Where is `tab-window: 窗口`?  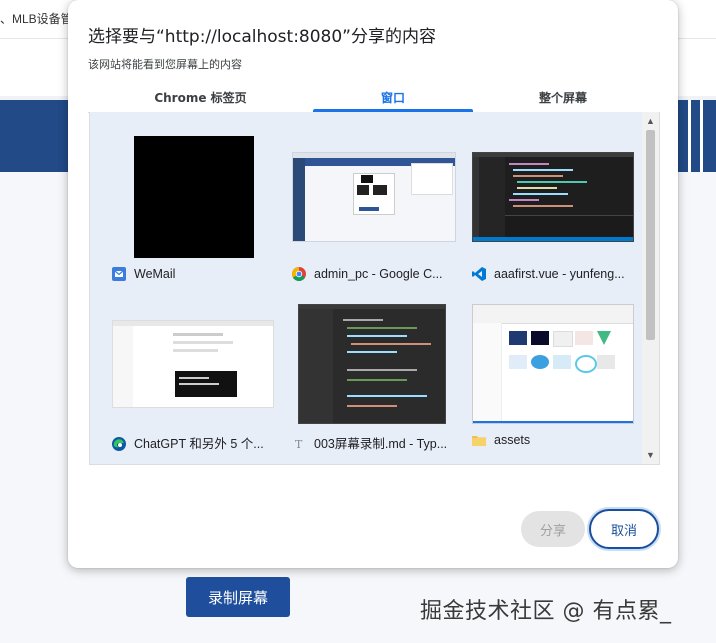
tab-window: 窗口 is located at coordinates (393, 98).